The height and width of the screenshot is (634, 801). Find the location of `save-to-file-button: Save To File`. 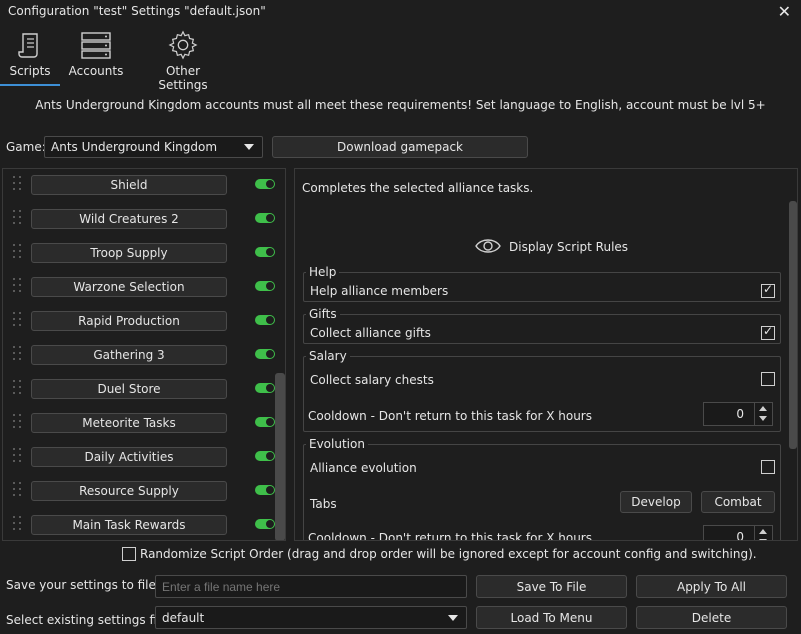

save-to-file-button: Save To File is located at coordinates (551, 586).